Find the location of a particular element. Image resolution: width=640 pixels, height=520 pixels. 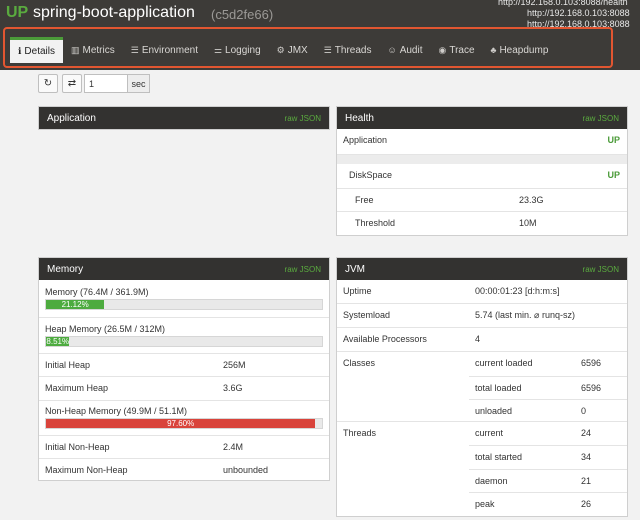

panel-header: Health raw JSON is located at coordinates (482, 118).